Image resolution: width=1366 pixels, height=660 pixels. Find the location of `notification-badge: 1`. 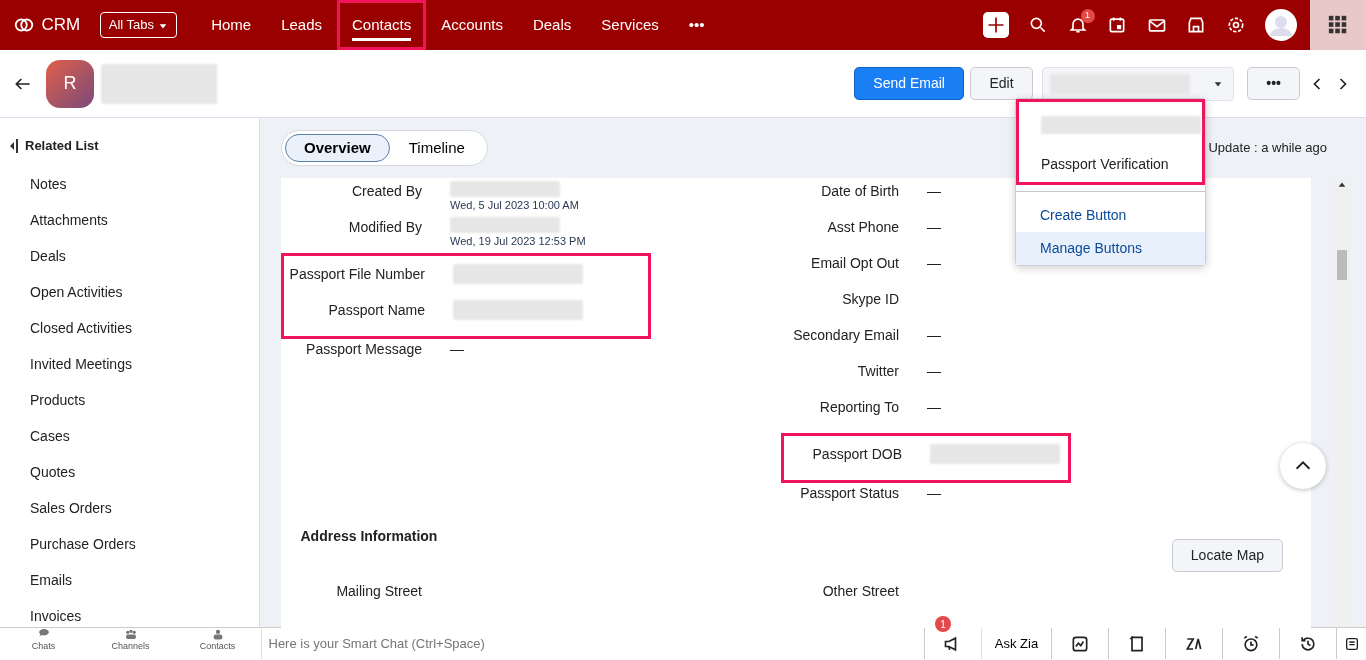

notification-badge: 1 is located at coordinates (1087, 15).